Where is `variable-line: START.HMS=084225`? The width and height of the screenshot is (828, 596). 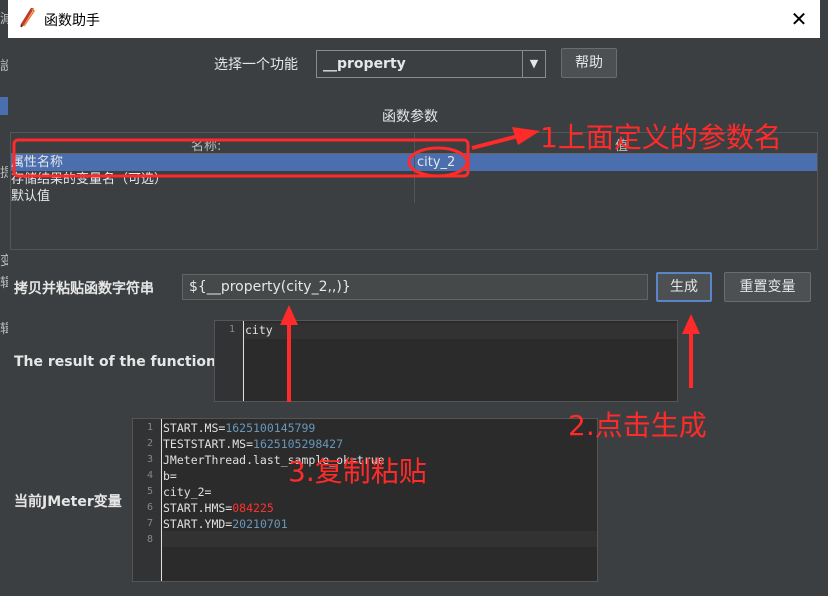
variable-line: START.HMS=084225 is located at coordinates (218, 508).